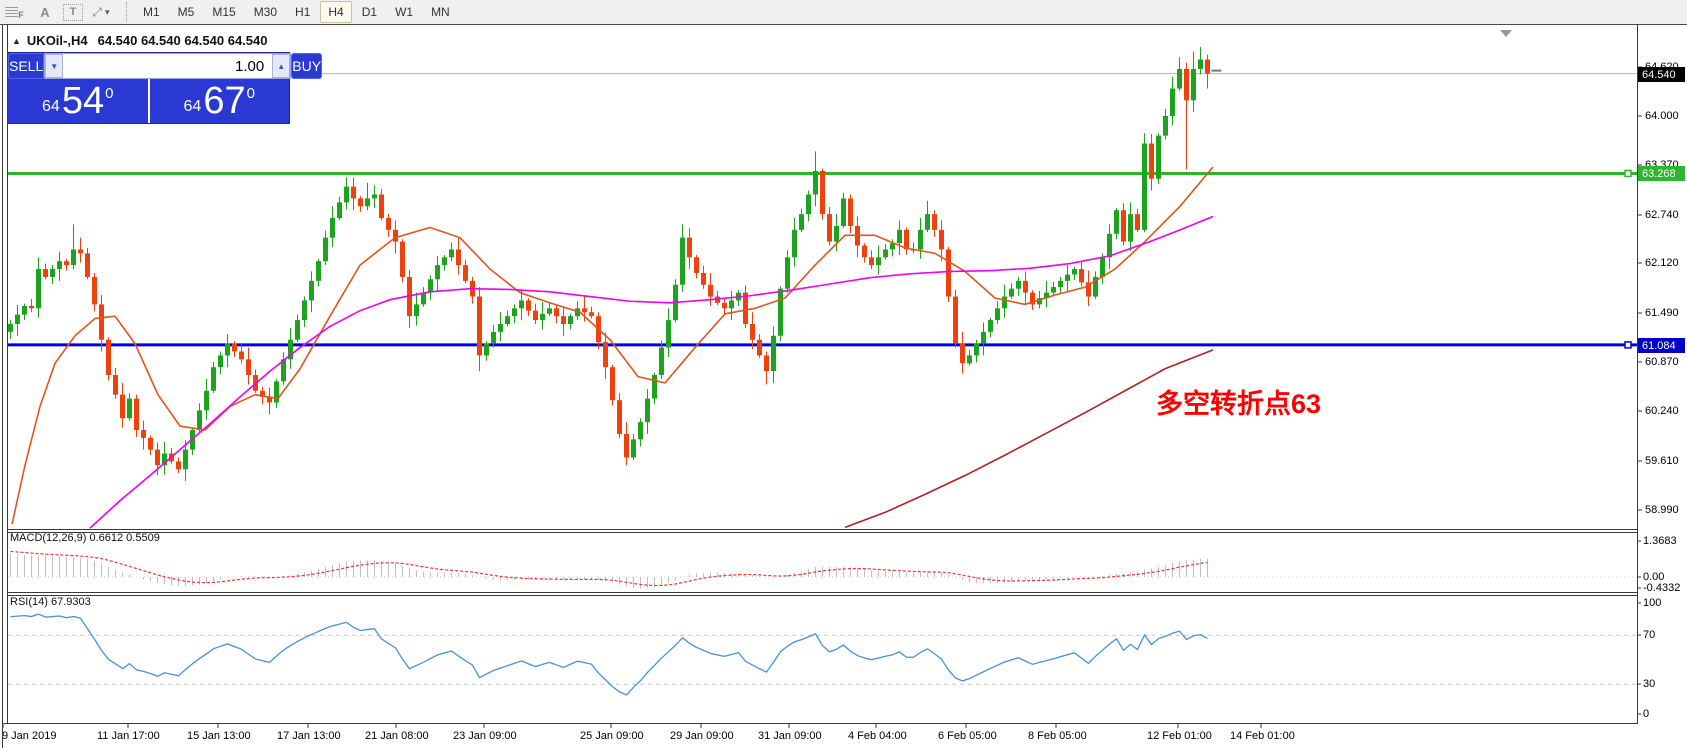  Describe the element at coordinates (609, 568) in the screenshot. I see `macd-signal-line` at that location.